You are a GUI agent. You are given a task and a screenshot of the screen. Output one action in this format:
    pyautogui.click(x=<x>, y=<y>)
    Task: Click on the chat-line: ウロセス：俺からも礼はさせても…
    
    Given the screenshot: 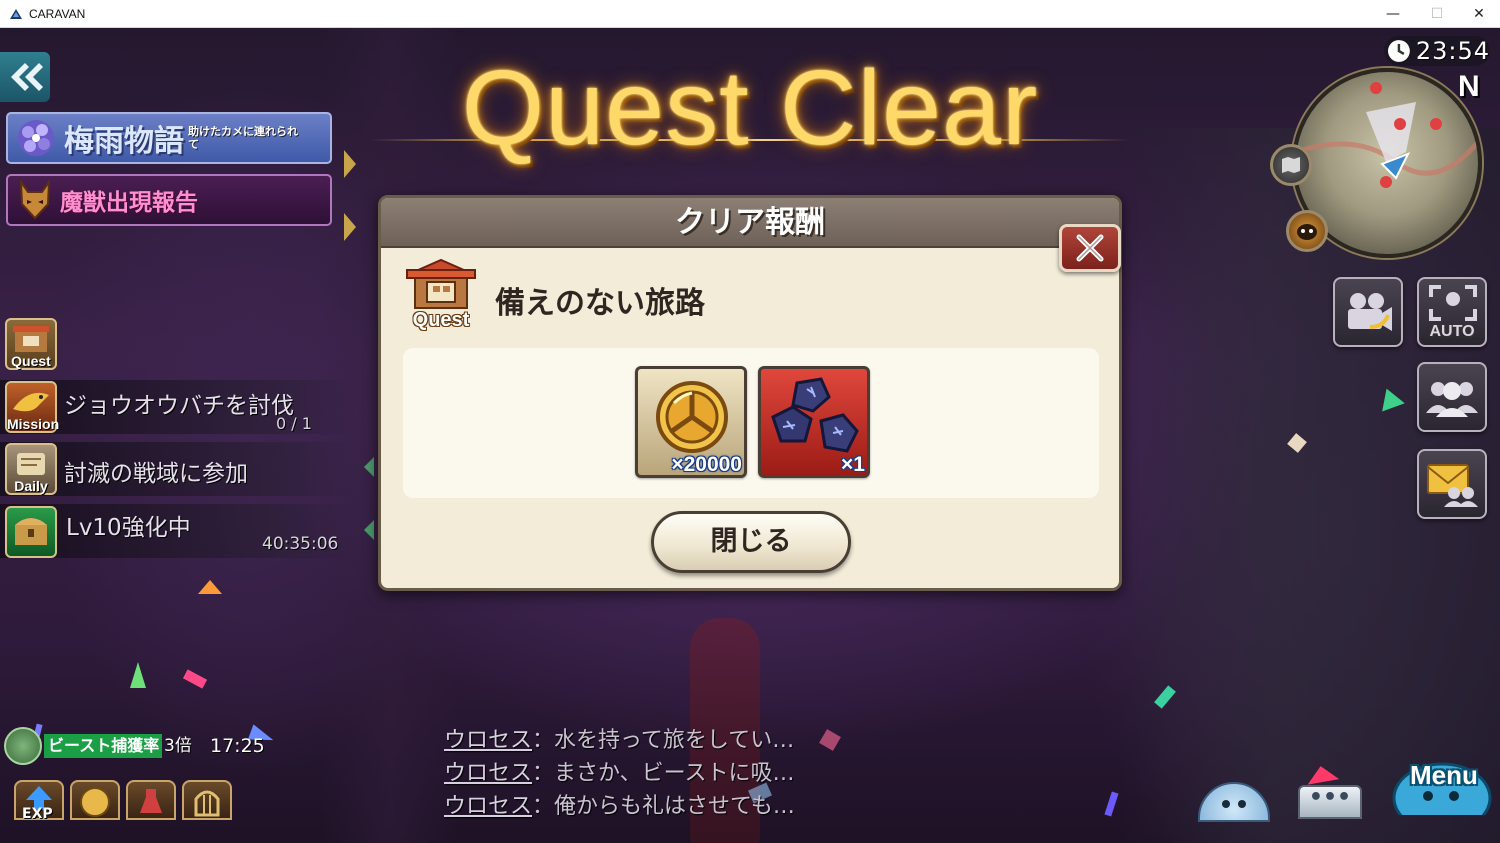 What is the action you would take?
    pyautogui.click(x=619, y=804)
    